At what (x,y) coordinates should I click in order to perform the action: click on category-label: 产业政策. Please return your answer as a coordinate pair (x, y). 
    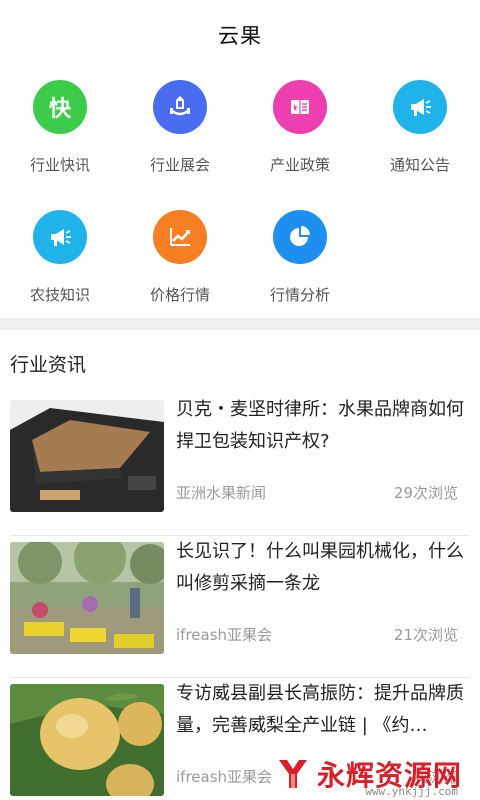
    Looking at the image, I should click on (299, 165).